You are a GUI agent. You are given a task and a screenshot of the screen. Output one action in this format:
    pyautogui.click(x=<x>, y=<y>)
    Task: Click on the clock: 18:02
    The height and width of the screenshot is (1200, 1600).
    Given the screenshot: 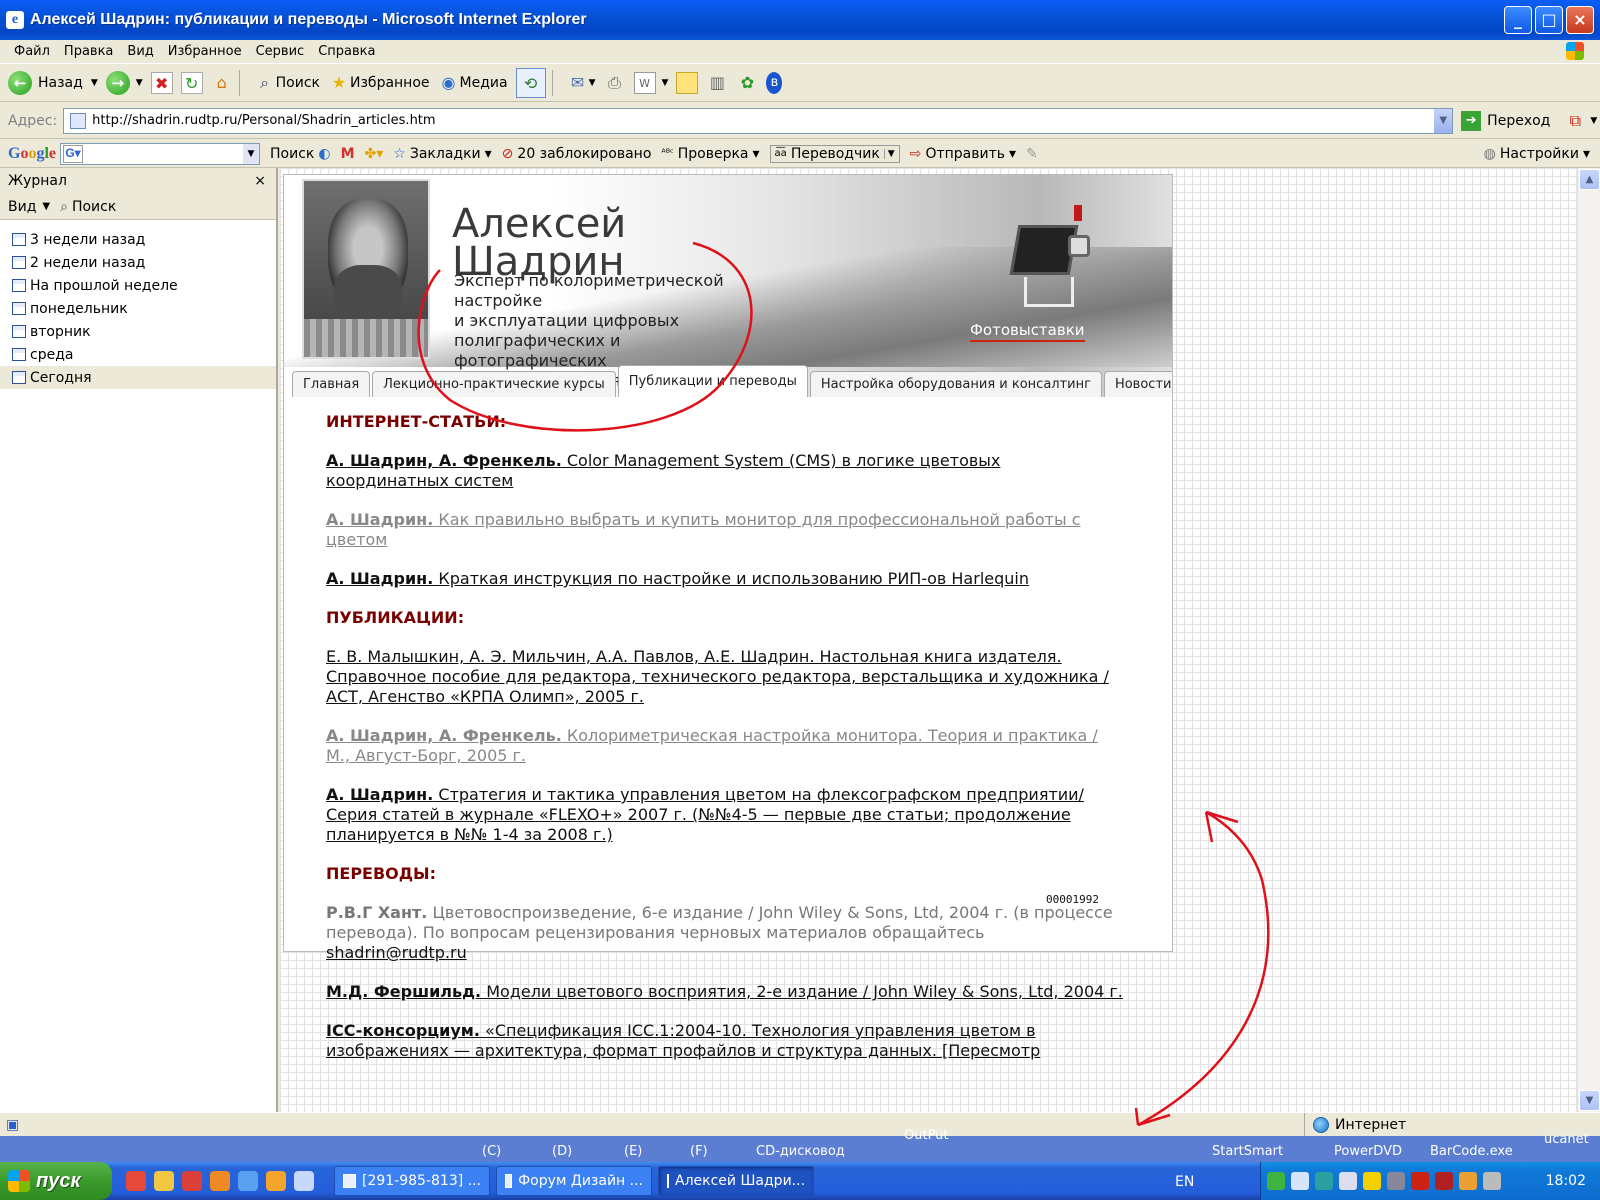 What is the action you would take?
    pyautogui.click(x=1566, y=1181)
    